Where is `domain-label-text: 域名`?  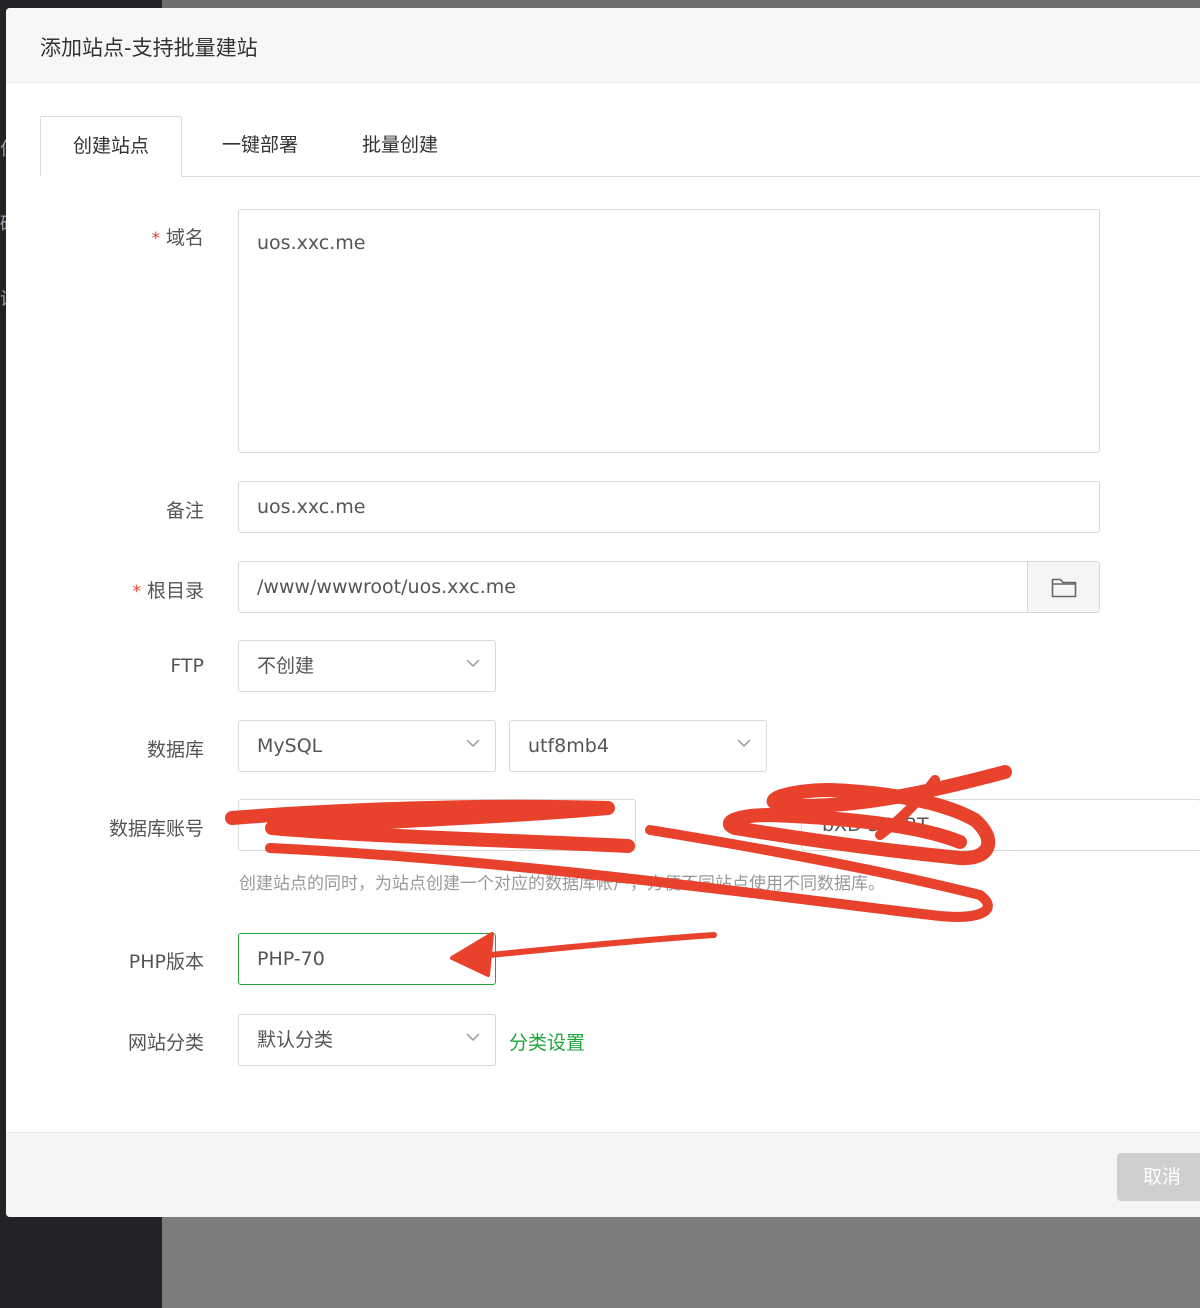
domain-label-text: 域名 is located at coordinates (184, 238).